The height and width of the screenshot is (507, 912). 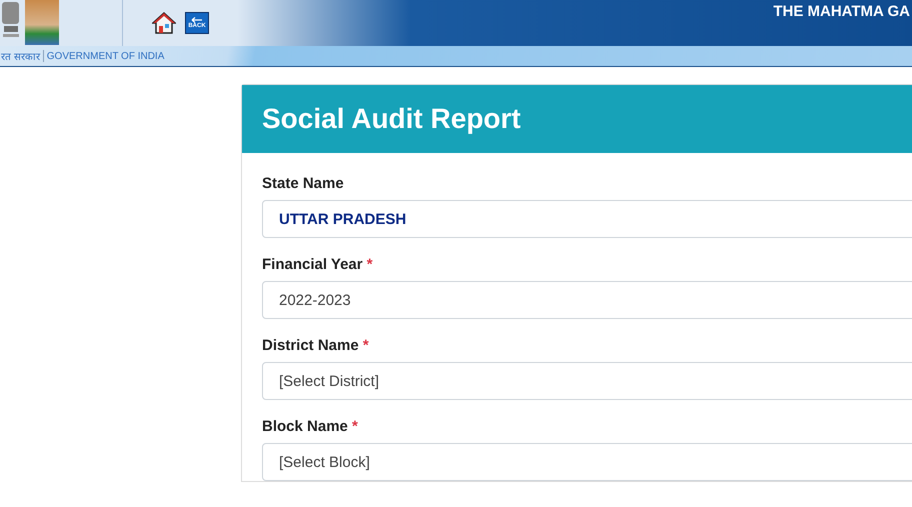 I want to click on photo-placeholder, so click(x=42, y=22).